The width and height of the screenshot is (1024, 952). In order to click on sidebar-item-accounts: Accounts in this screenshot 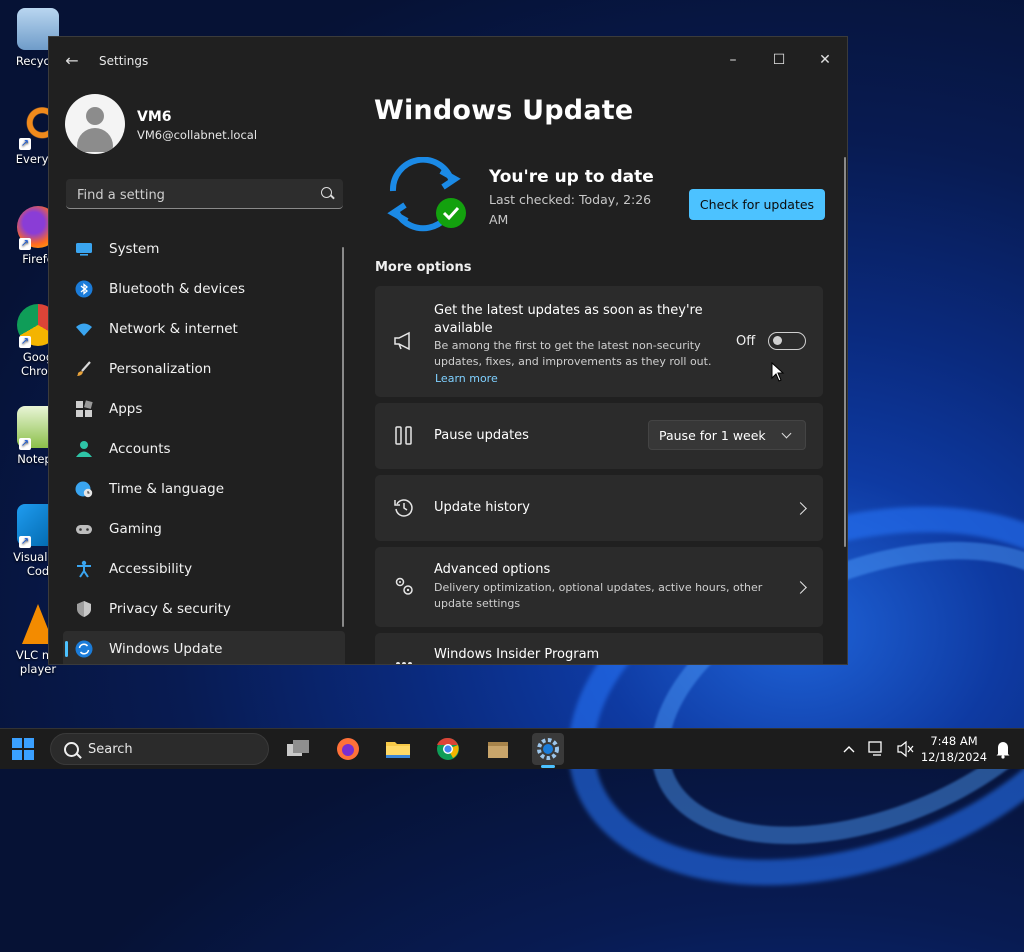, I will do `click(204, 449)`.